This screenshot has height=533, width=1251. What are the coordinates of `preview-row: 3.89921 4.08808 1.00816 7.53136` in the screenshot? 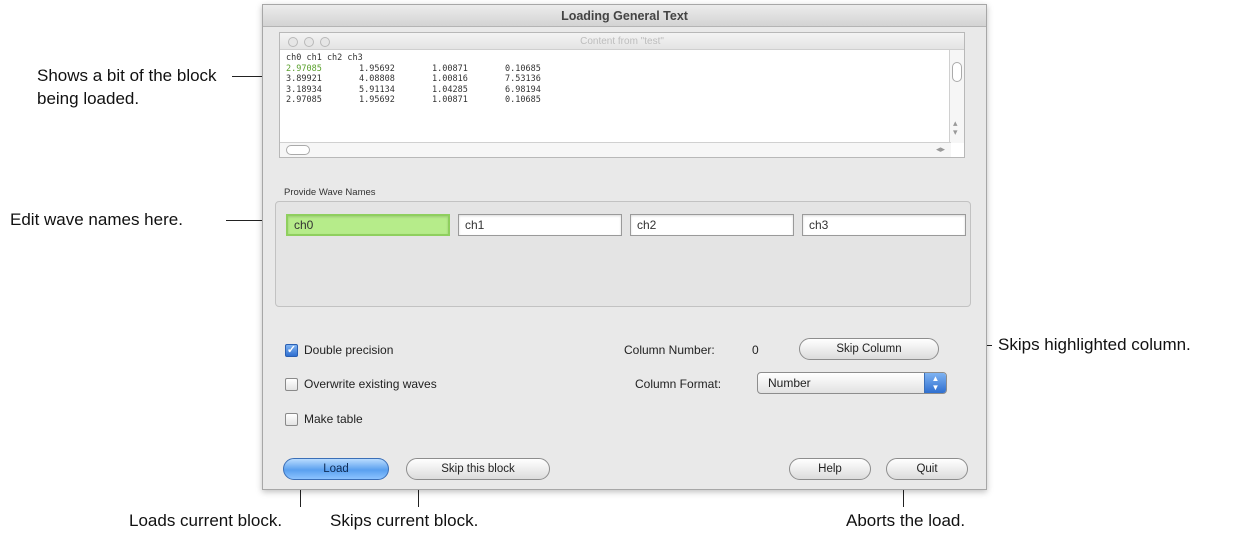 It's located at (611, 79).